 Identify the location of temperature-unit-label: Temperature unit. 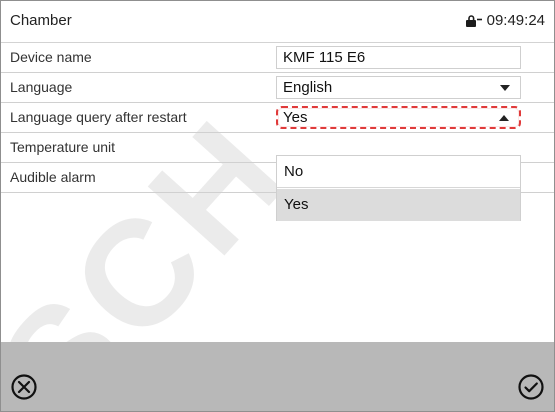
(63, 147).